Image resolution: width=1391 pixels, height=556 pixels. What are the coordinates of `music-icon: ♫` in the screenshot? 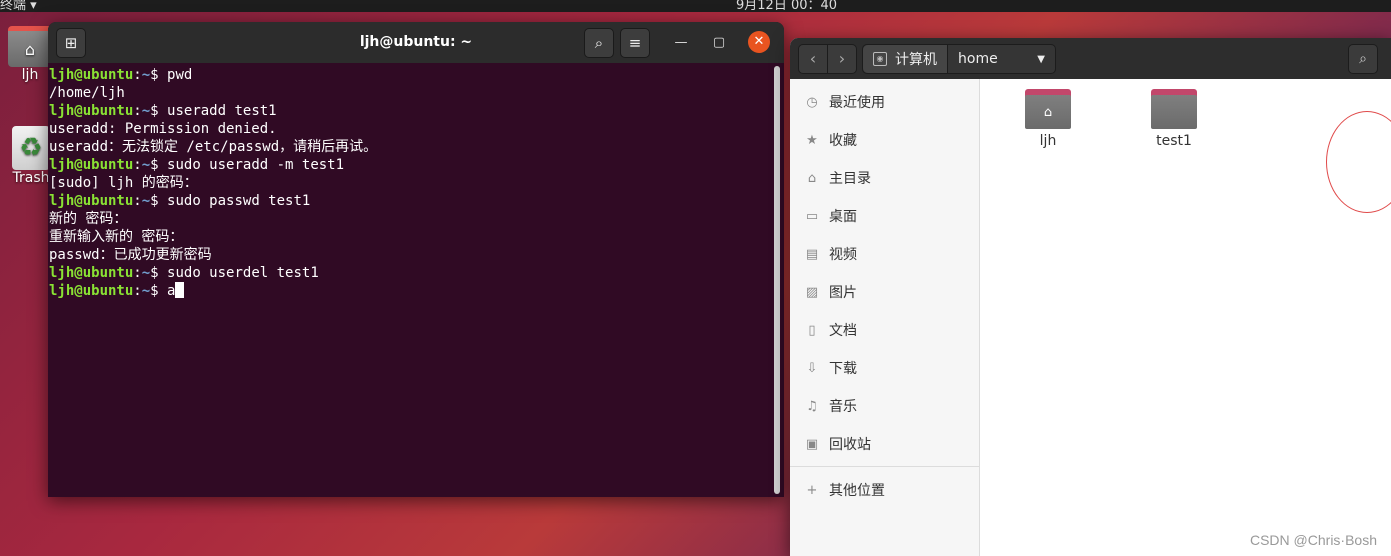 It's located at (812, 406).